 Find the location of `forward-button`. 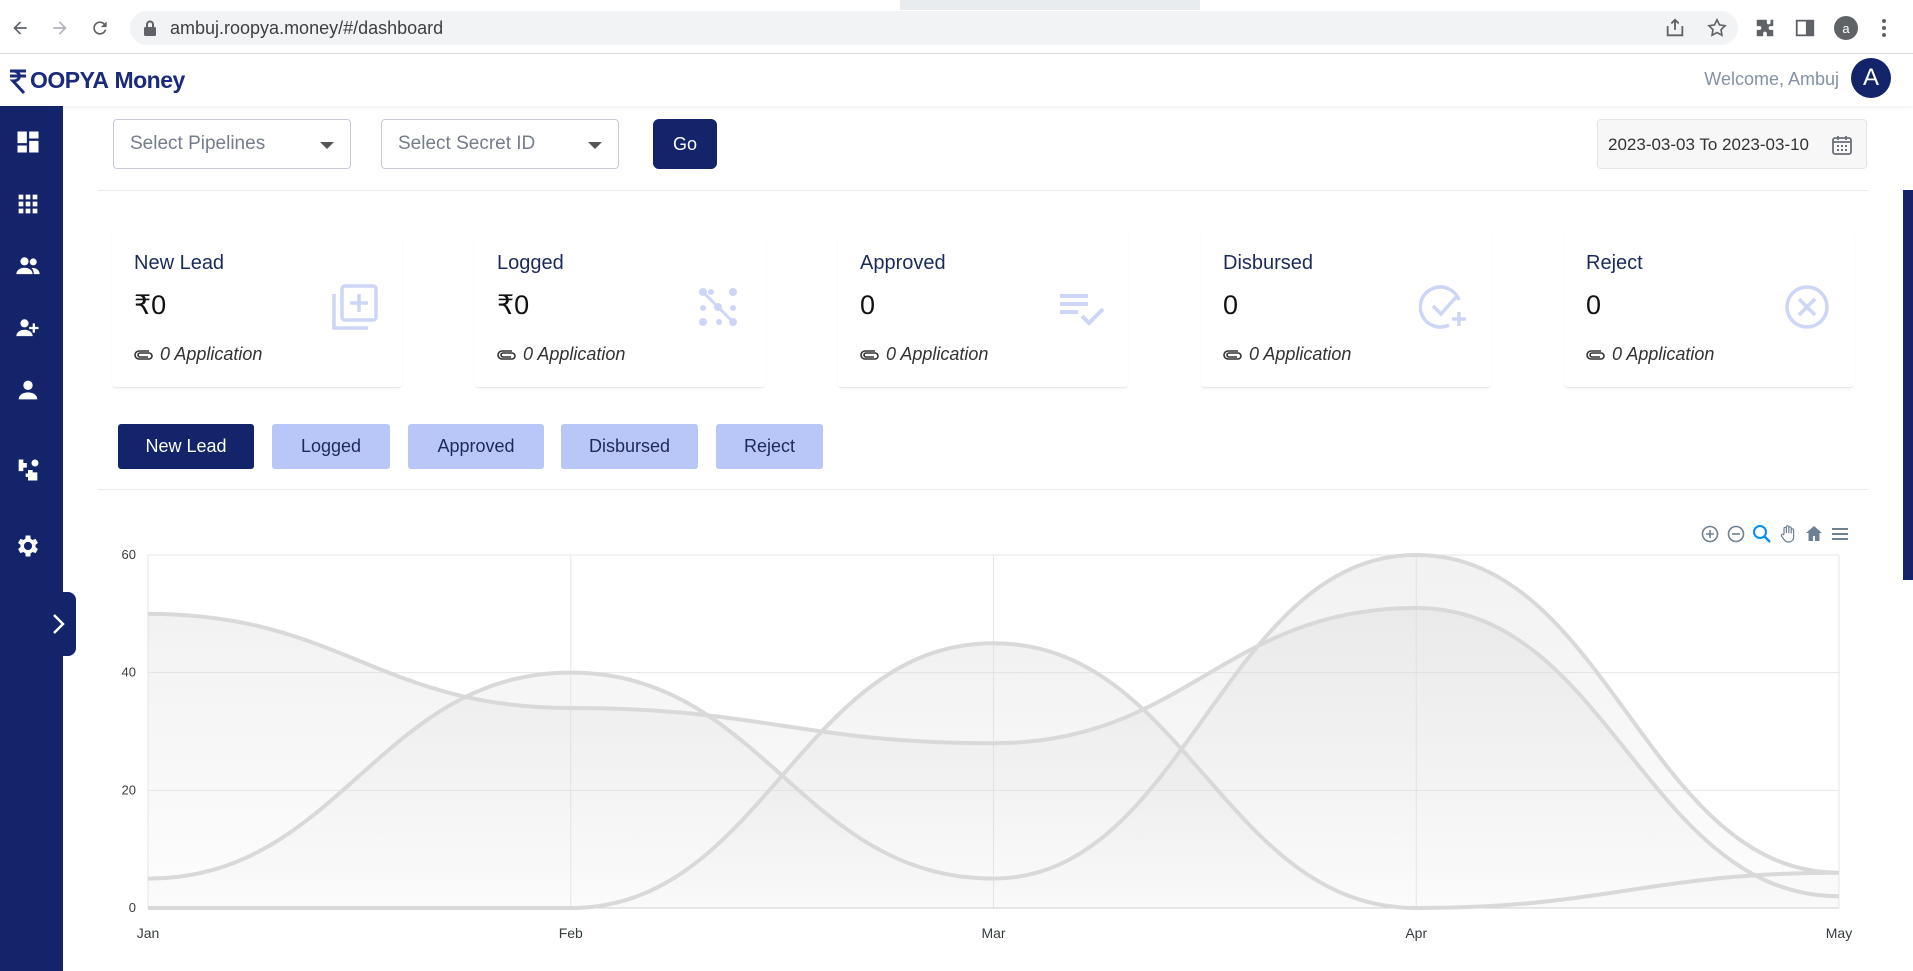

forward-button is located at coordinates (60, 28).